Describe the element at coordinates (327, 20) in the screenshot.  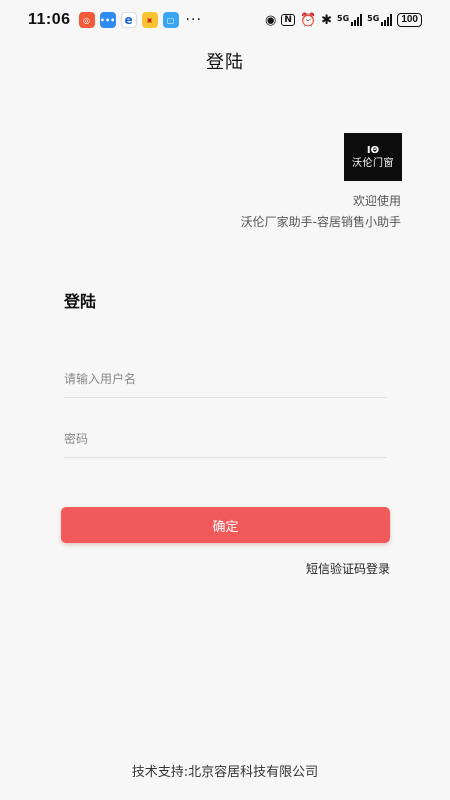
I see `bluetooth-icon: ✱` at that location.